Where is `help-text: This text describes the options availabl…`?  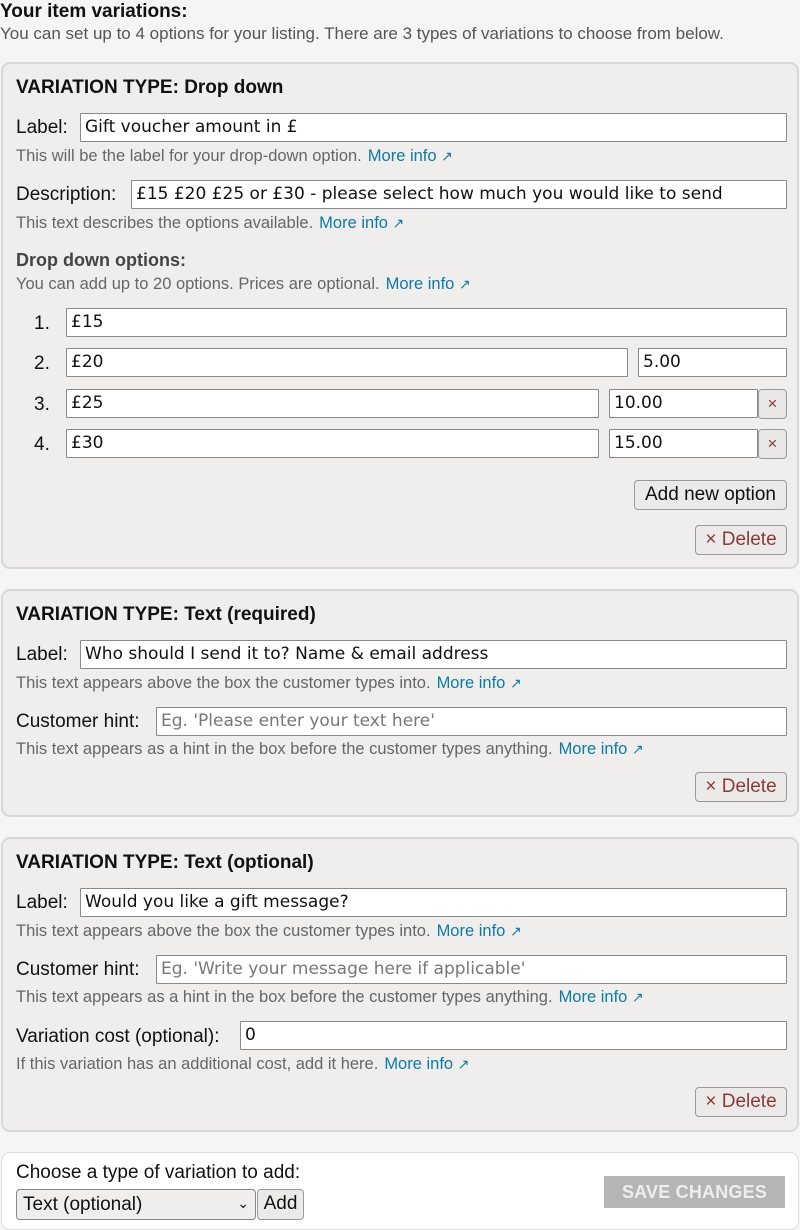 help-text: This text describes the options availabl… is located at coordinates (165, 223).